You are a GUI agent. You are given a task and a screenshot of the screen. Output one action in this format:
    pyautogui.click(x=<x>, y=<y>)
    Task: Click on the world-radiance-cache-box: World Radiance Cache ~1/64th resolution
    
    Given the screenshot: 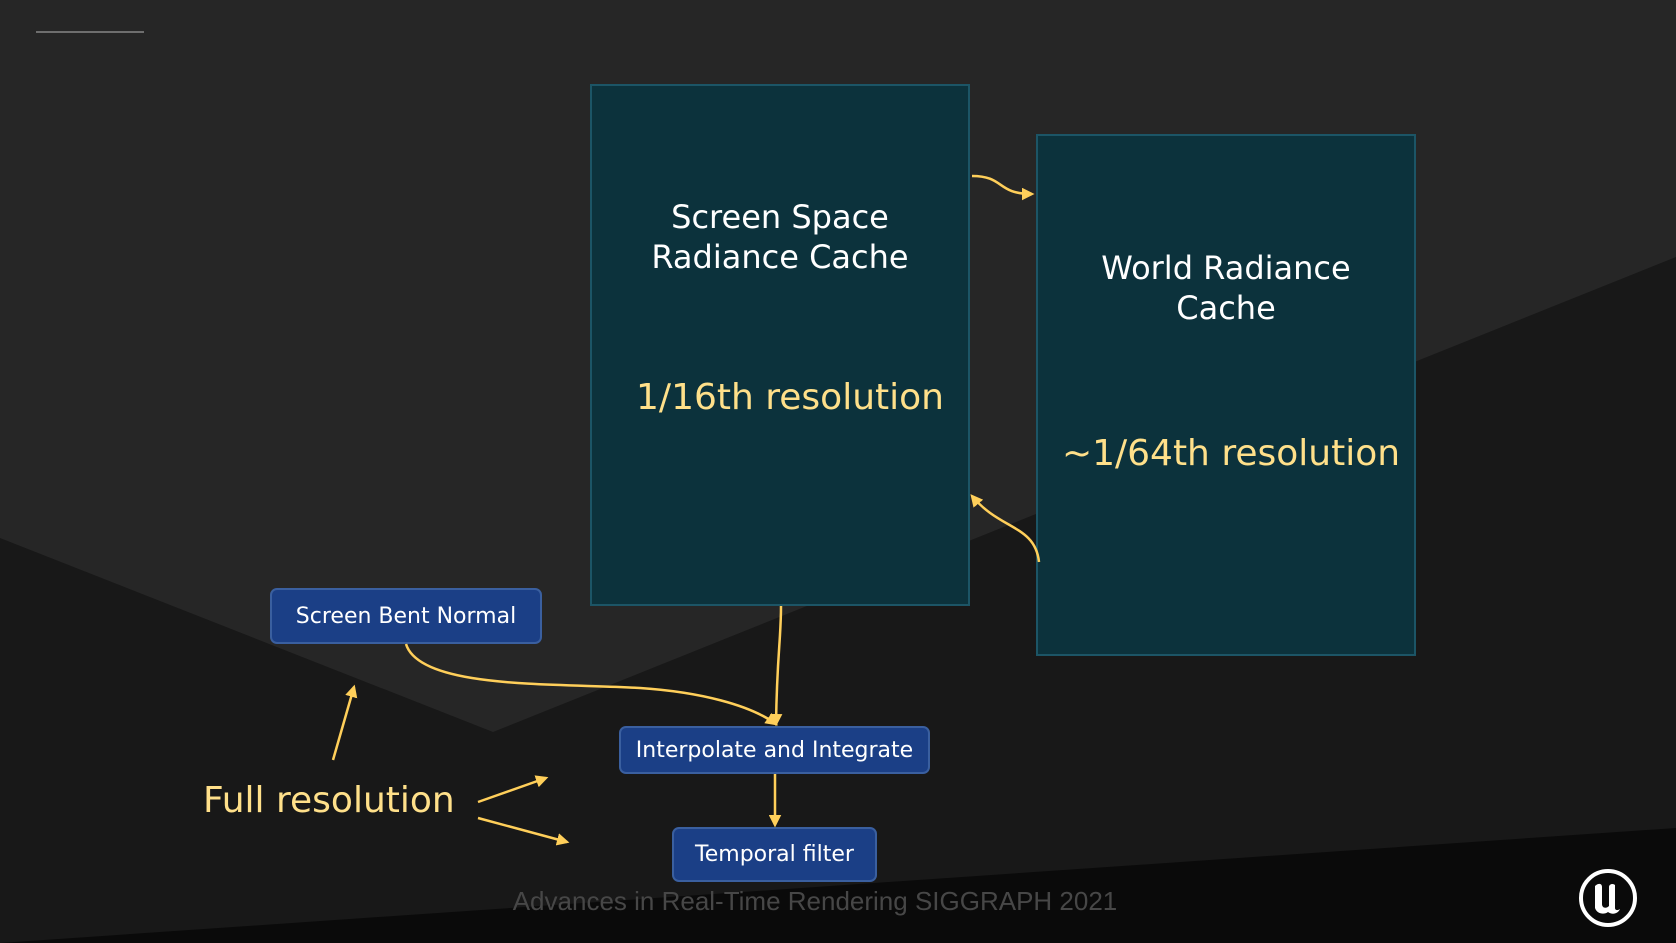 What is the action you would take?
    pyautogui.click(x=1226, y=395)
    